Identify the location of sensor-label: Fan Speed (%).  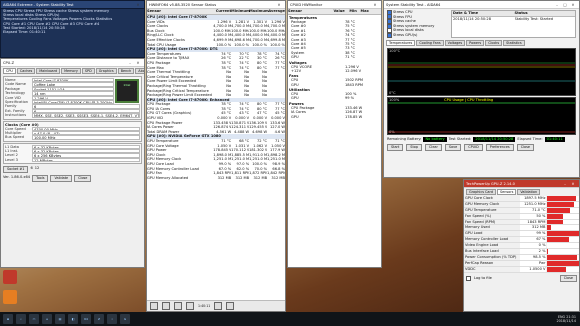
(492, 216).